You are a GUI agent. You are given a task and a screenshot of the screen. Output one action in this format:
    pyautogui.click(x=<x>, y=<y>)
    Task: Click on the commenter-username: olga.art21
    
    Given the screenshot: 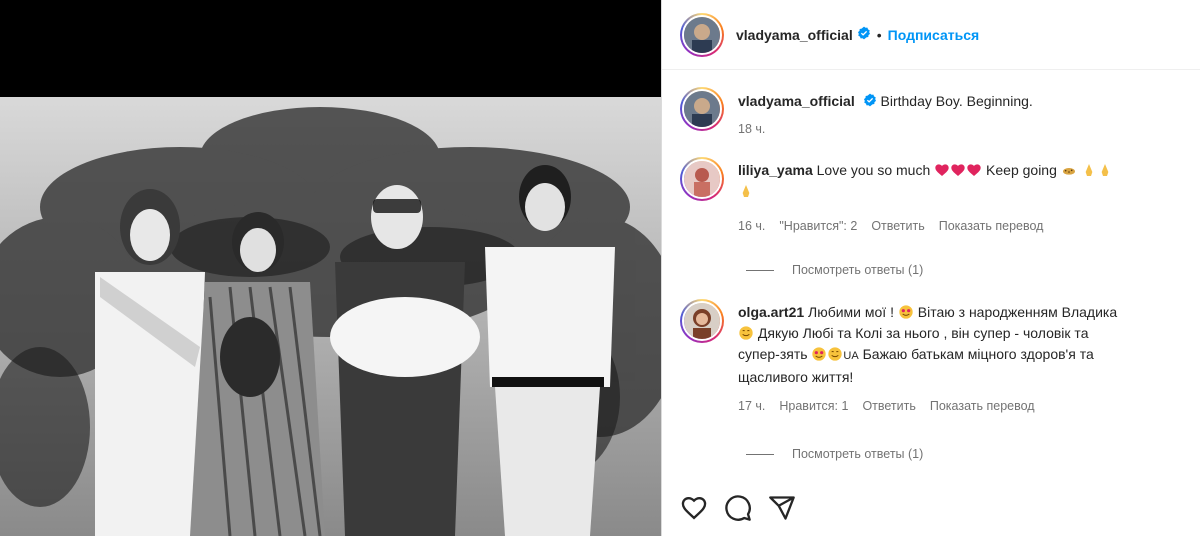 What is the action you would take?
    pyautogui.click(x=771, y=312)
    